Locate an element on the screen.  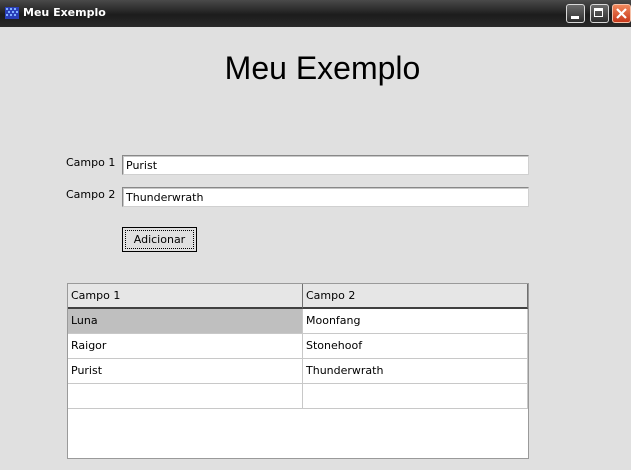
table-row: Luna Moonfang is located at coordinates (298, 321).